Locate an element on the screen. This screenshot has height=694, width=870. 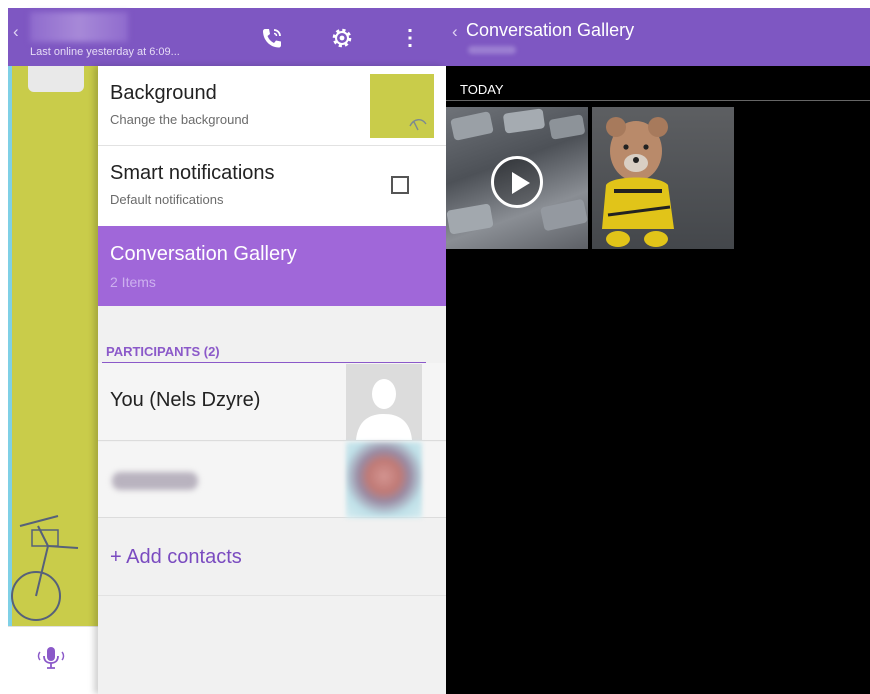
gallery-subtitle-blurred is located at coordinates (492, 50).